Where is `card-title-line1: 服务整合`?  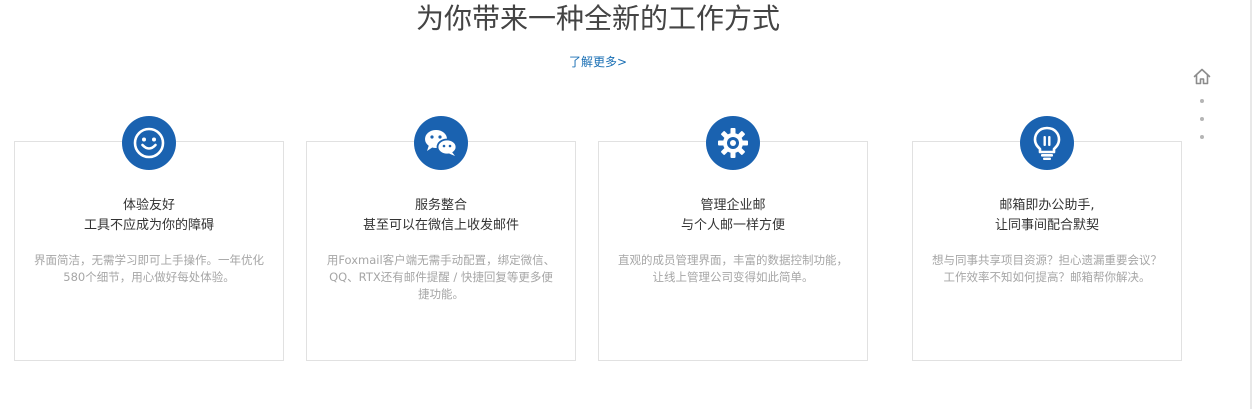
card-title-line1: 服务整合 is located at coordinates (440, 205).